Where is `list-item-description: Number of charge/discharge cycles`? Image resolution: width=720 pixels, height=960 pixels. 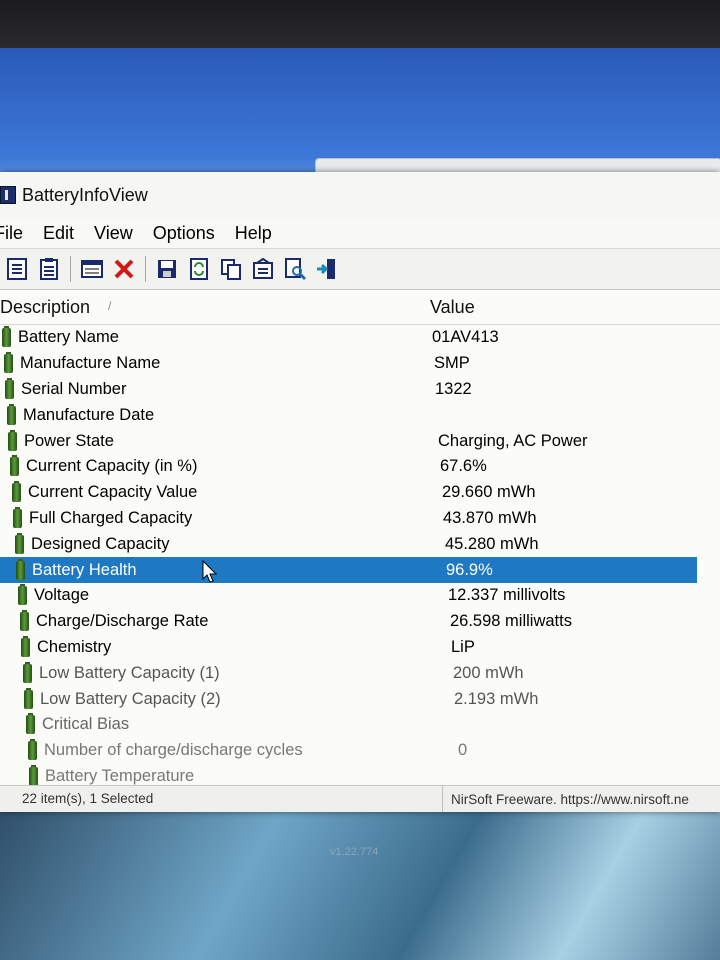 list-item-description: Number of charge/discharge cycles is located at coordinates (229, 750).